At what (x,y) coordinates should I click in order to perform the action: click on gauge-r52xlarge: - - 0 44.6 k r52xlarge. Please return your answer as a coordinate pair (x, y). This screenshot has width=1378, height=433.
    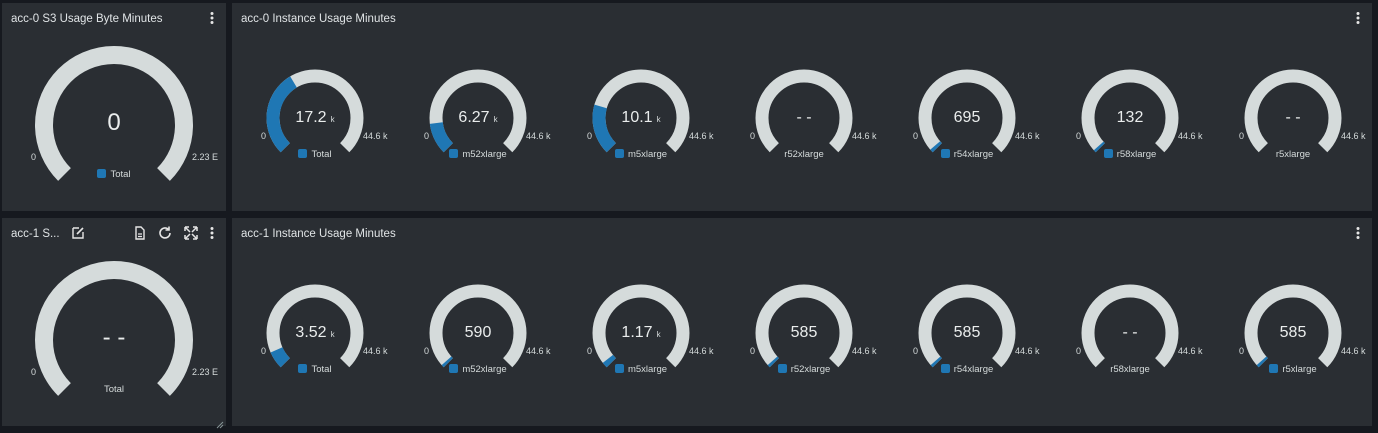
    Looking at the image, I should click on (804, 118).